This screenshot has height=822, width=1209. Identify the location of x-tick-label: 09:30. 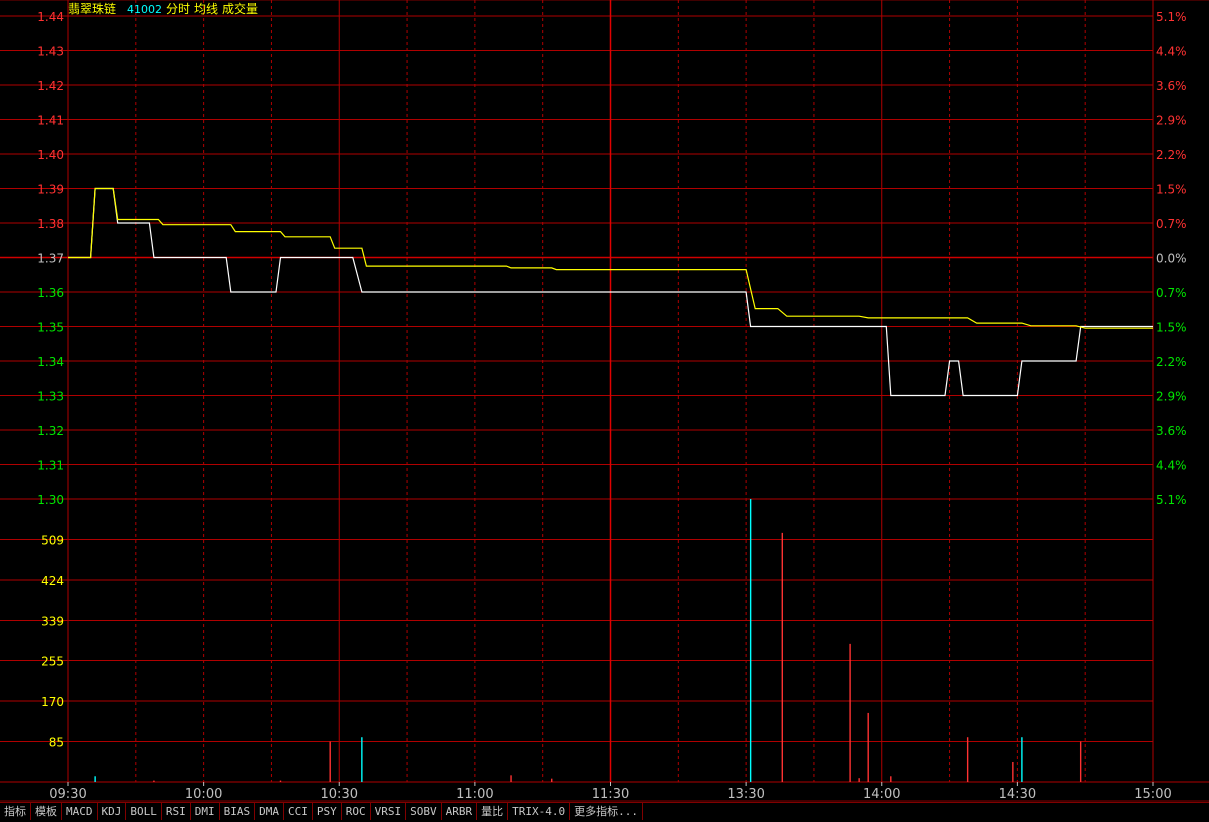
(67, 794).